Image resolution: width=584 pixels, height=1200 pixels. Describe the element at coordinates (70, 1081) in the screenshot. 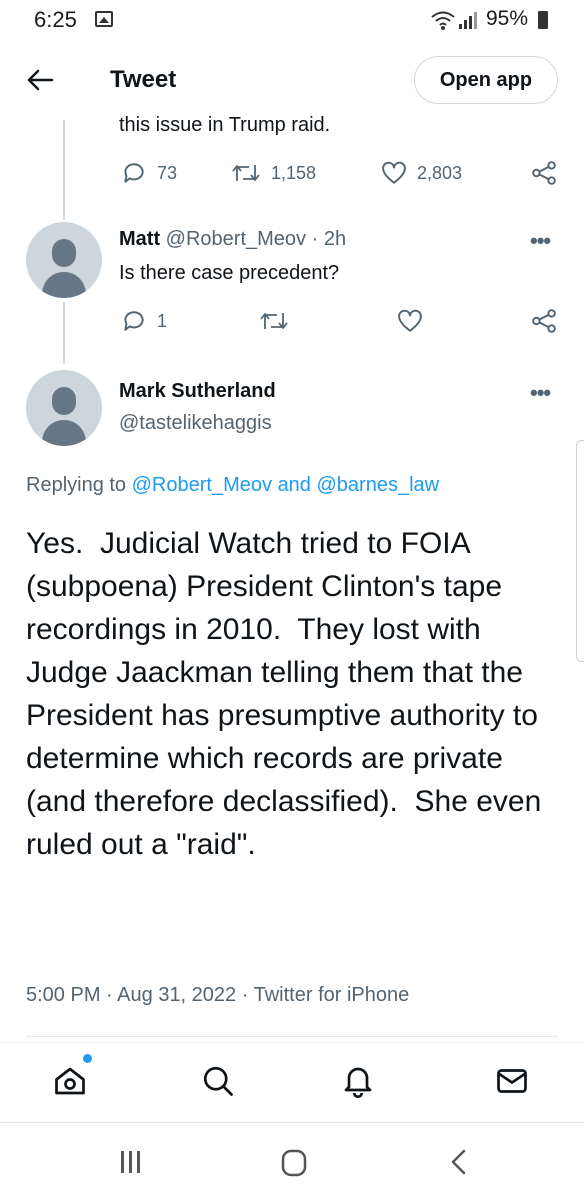

I see `home-icon` at that location.